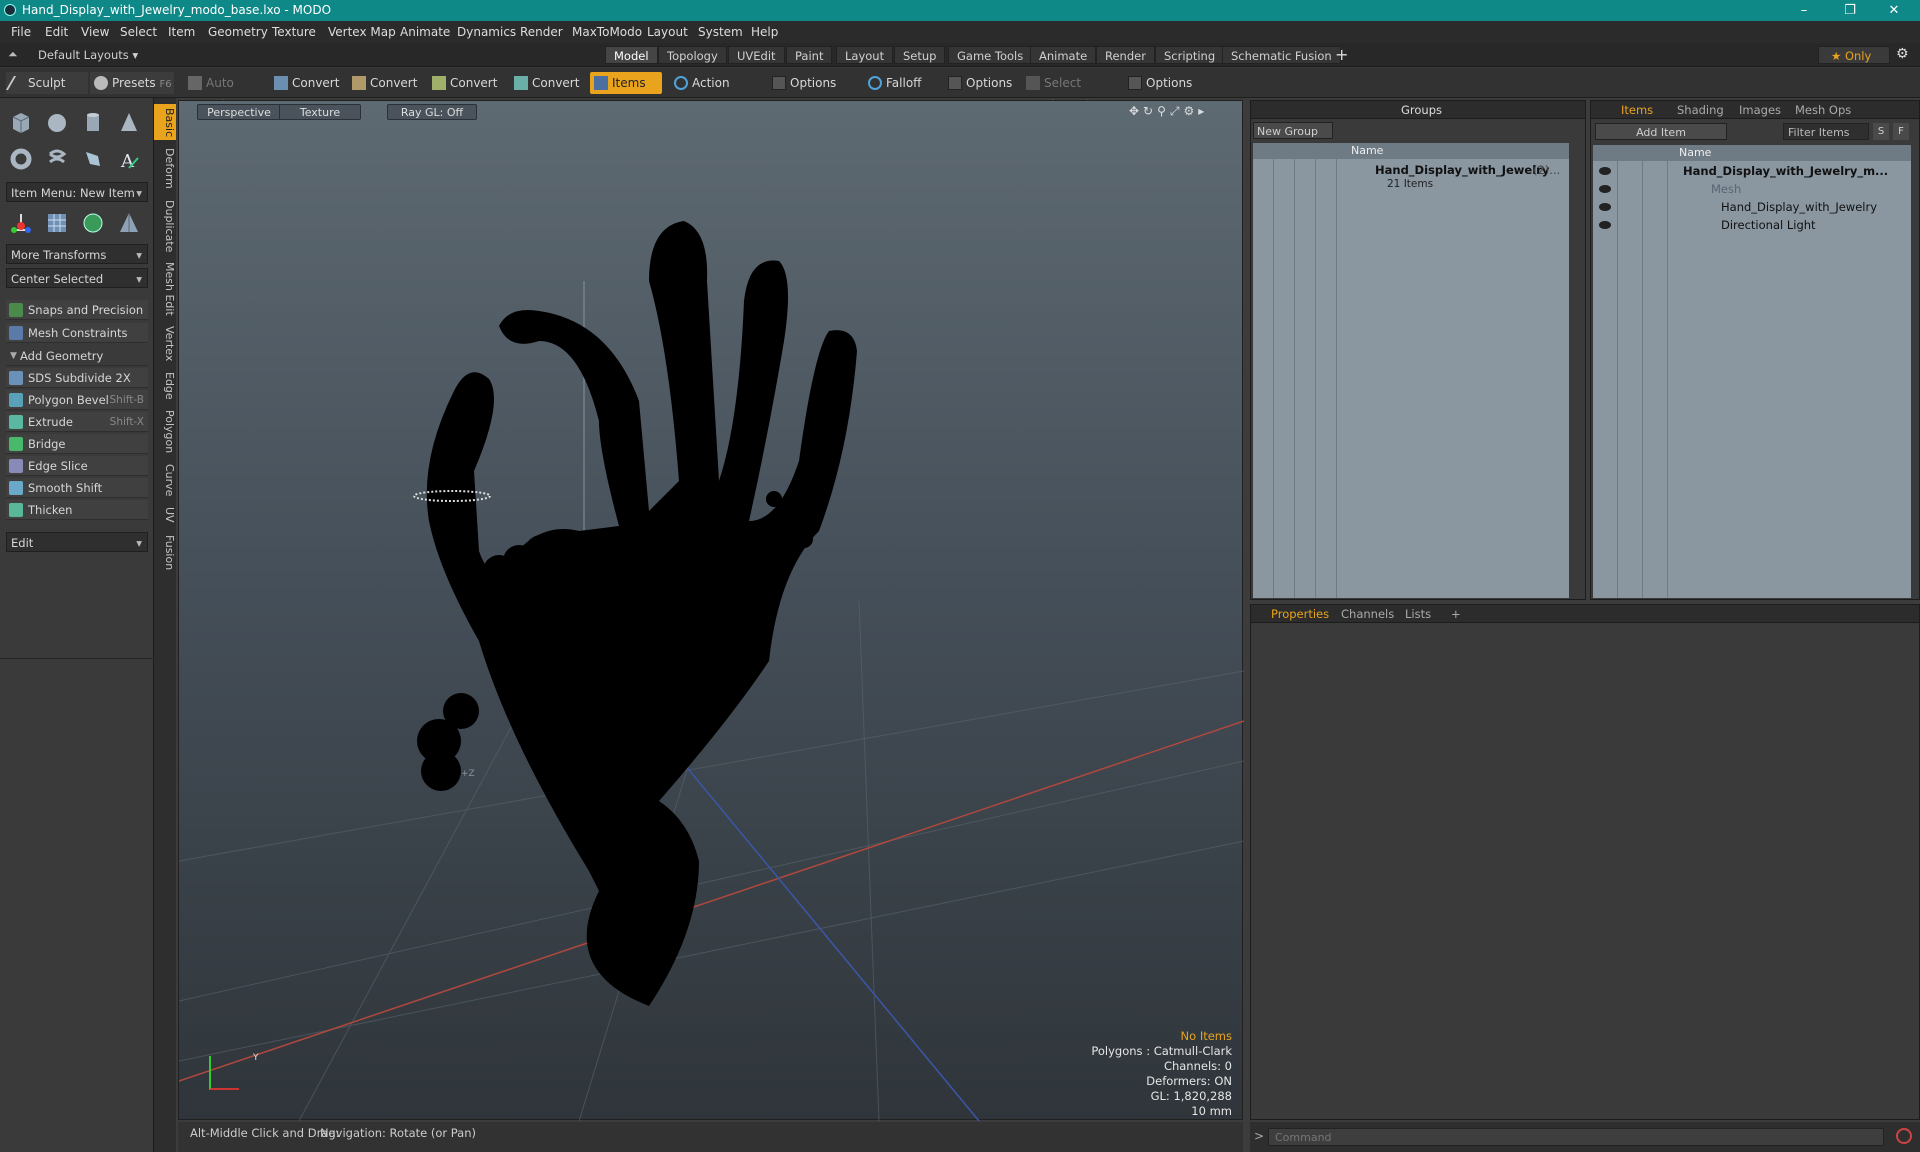 The height and width of the screenshot is (1152, 1920). What do you see at coordinates (1637, 110) in the screenshot?
I see `tab-items: Items` at bounding box center [1637, 110].